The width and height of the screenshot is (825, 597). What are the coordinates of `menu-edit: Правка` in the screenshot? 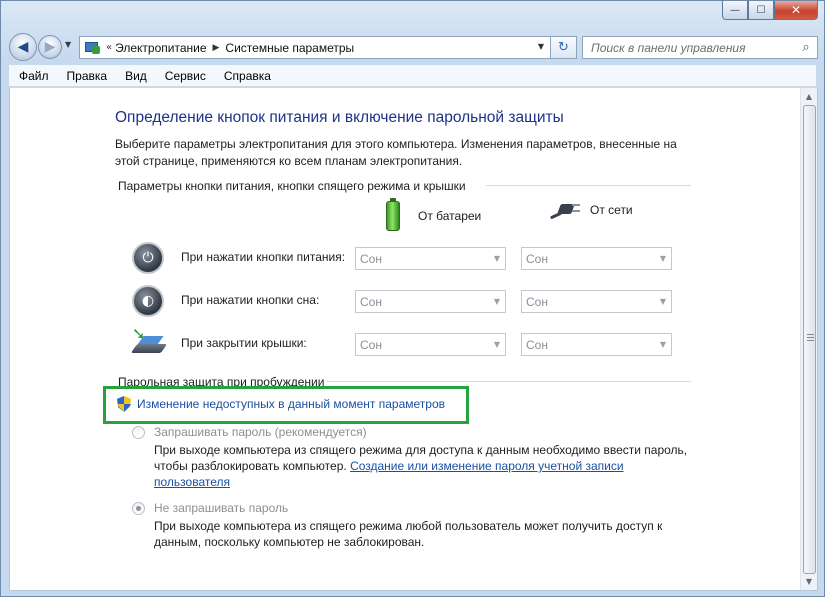 It's located at (86, 76).